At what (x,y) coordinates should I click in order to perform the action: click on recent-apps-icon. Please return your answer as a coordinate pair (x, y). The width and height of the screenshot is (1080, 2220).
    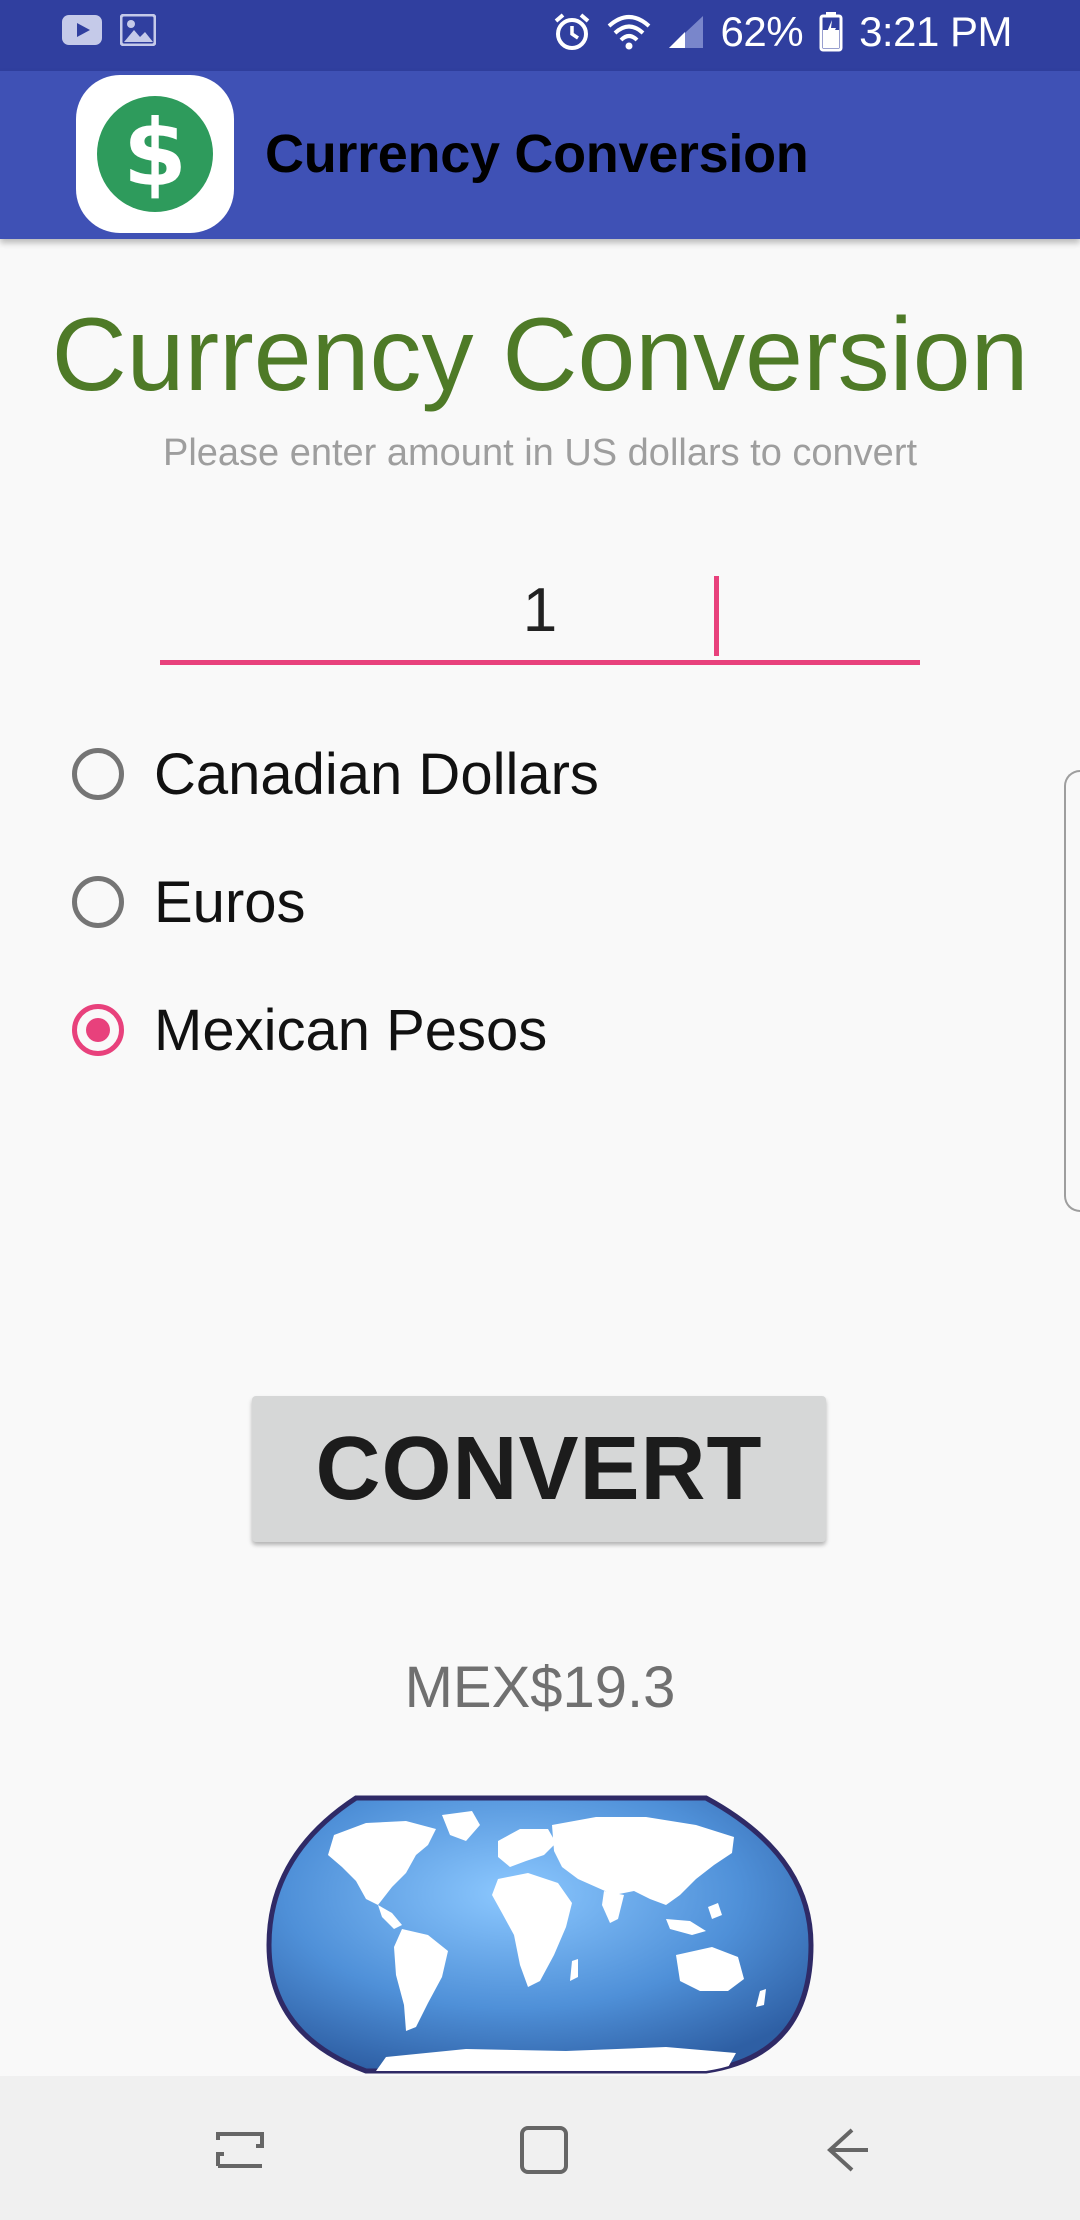
    Looking at the image, I should click on (240, 2150).